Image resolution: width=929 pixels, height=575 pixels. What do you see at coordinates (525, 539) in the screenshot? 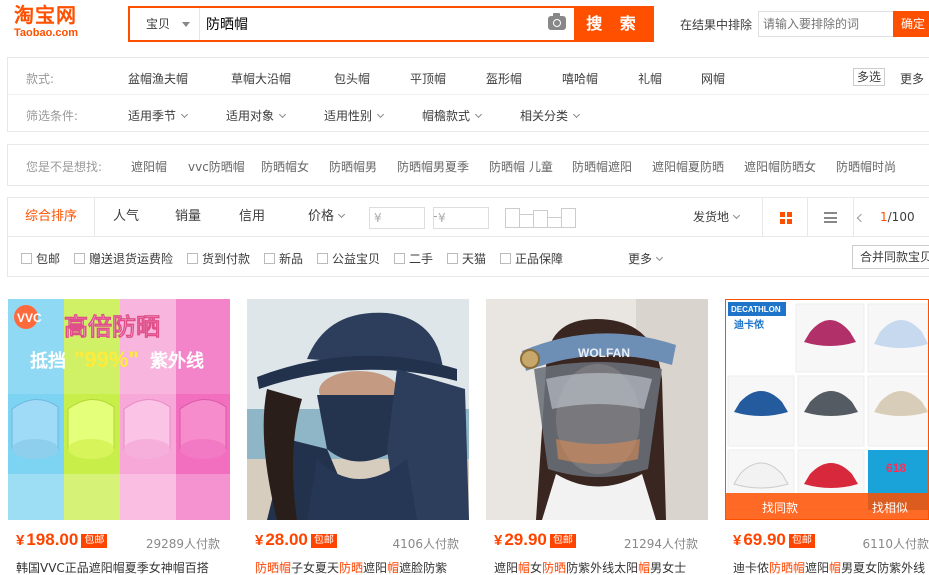
I see `price-value: 29.90` at bounding box center [525, 539].